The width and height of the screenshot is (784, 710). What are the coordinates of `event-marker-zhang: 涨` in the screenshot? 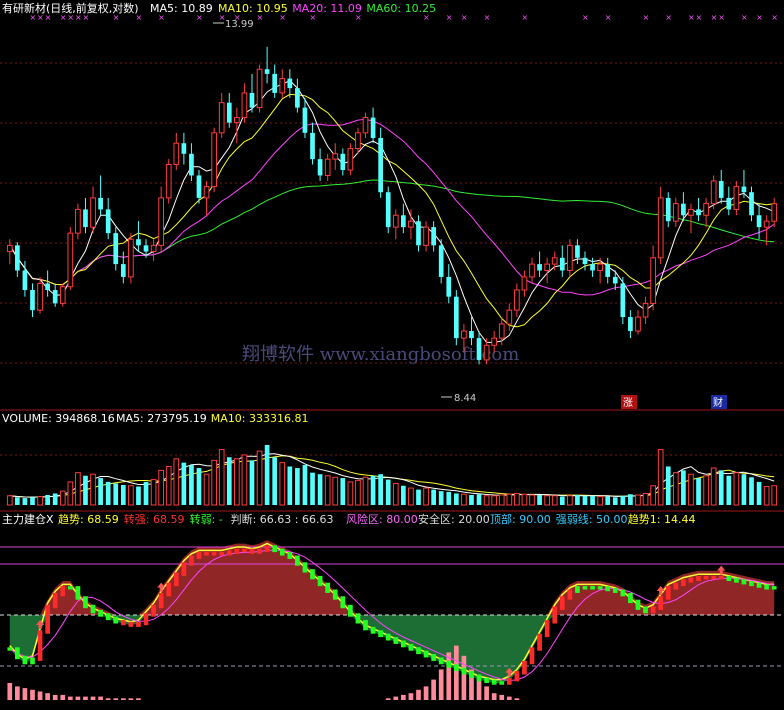 It's located at (629, 402).